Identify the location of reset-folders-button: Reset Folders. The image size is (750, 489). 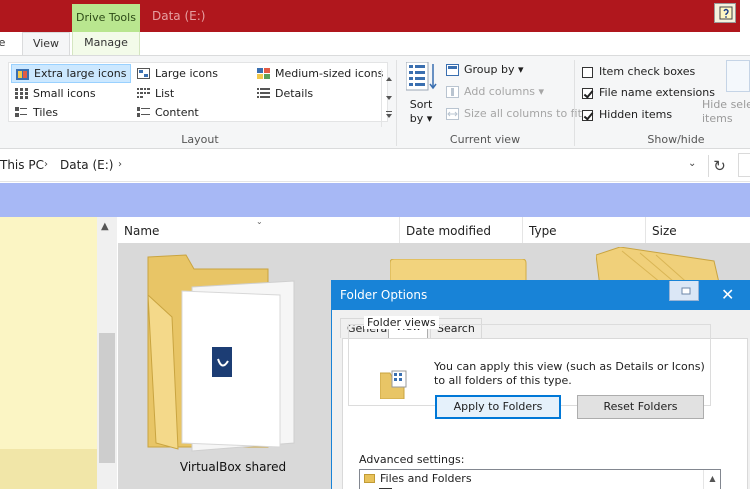
(640, 407).